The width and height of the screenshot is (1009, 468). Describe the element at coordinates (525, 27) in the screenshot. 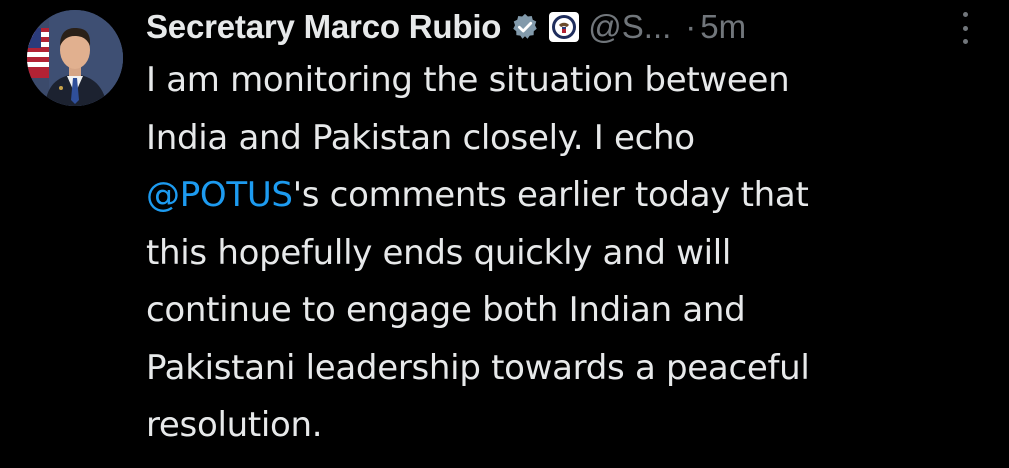

I see `verified-badge-icon` at that location.